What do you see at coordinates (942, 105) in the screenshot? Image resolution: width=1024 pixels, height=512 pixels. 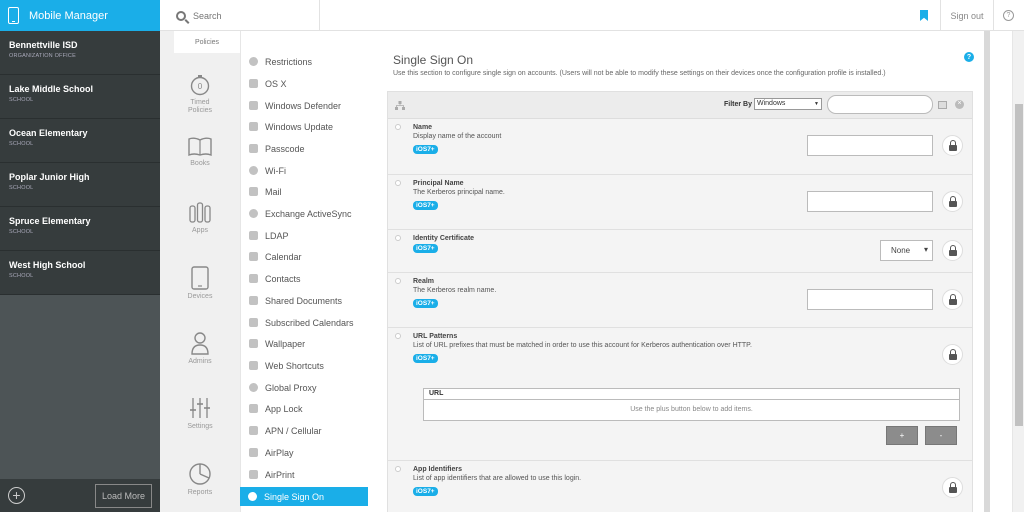 I see `collapse-icon` at bounding box center [942, 105].